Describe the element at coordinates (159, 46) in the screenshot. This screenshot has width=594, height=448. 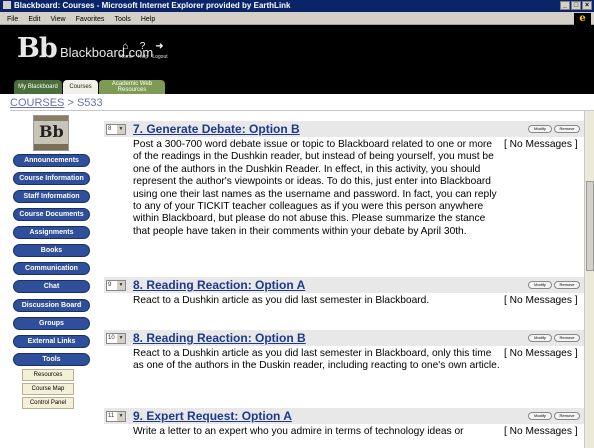
I see `logout-icon: ➜` at that location.